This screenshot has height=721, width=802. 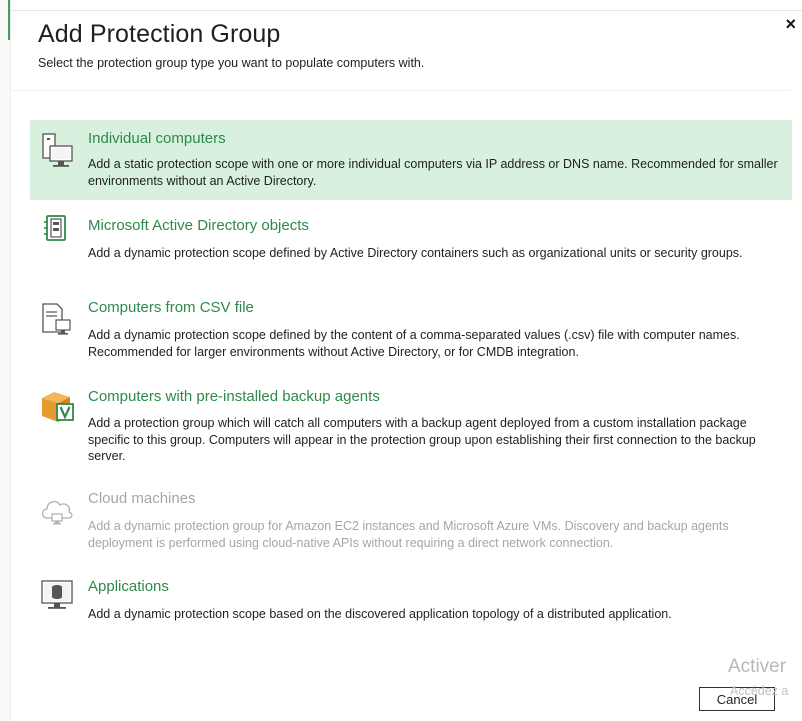 I want to click on computer-icon, so click(x=57, y=152).